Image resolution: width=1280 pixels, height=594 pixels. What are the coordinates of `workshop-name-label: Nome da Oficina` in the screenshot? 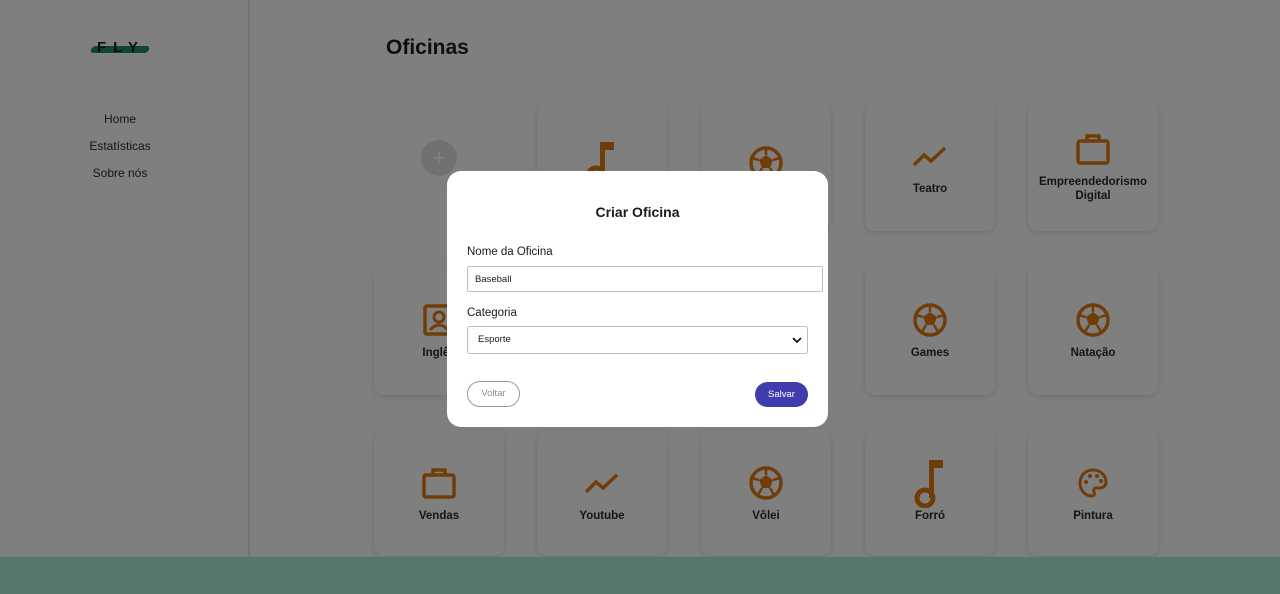 It's located at (510, 252).